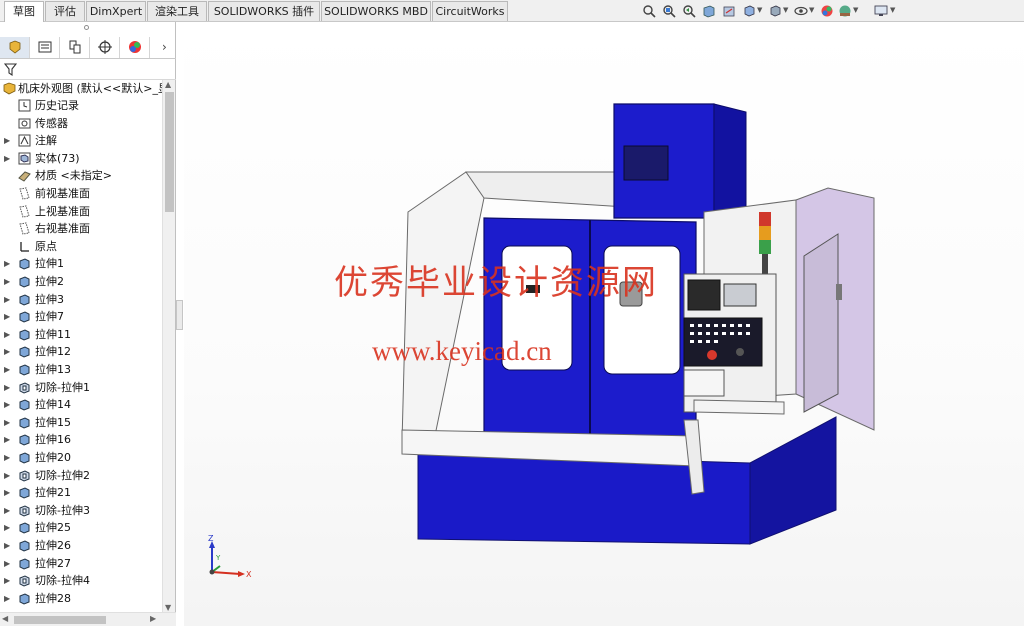 The height and width of the screenshot is (626, 1024). What do you see at coordinates (81, 228) in the screenshot?
I see `tree-item: 右视基准面` at bounding box center [81, 228].